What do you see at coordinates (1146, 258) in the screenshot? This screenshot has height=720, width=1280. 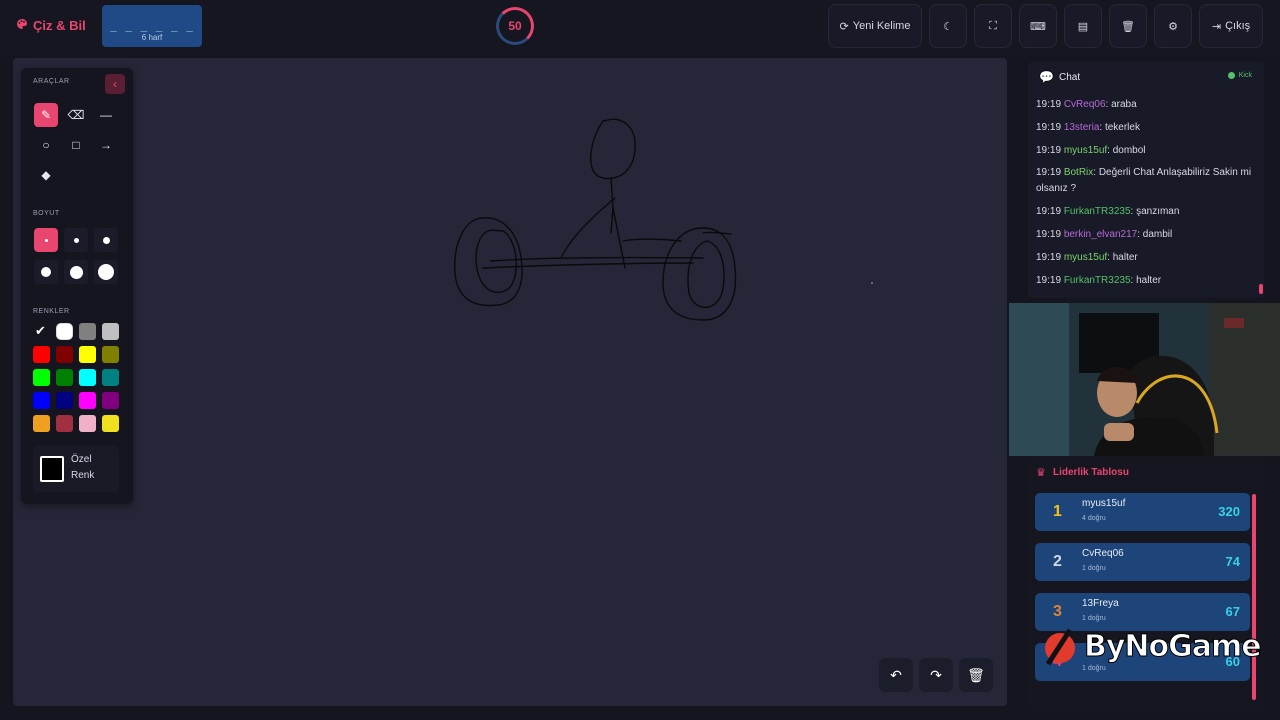 I see `chat-message: 19:19 myus15uf: halter` at bounding box center [1146, 258].